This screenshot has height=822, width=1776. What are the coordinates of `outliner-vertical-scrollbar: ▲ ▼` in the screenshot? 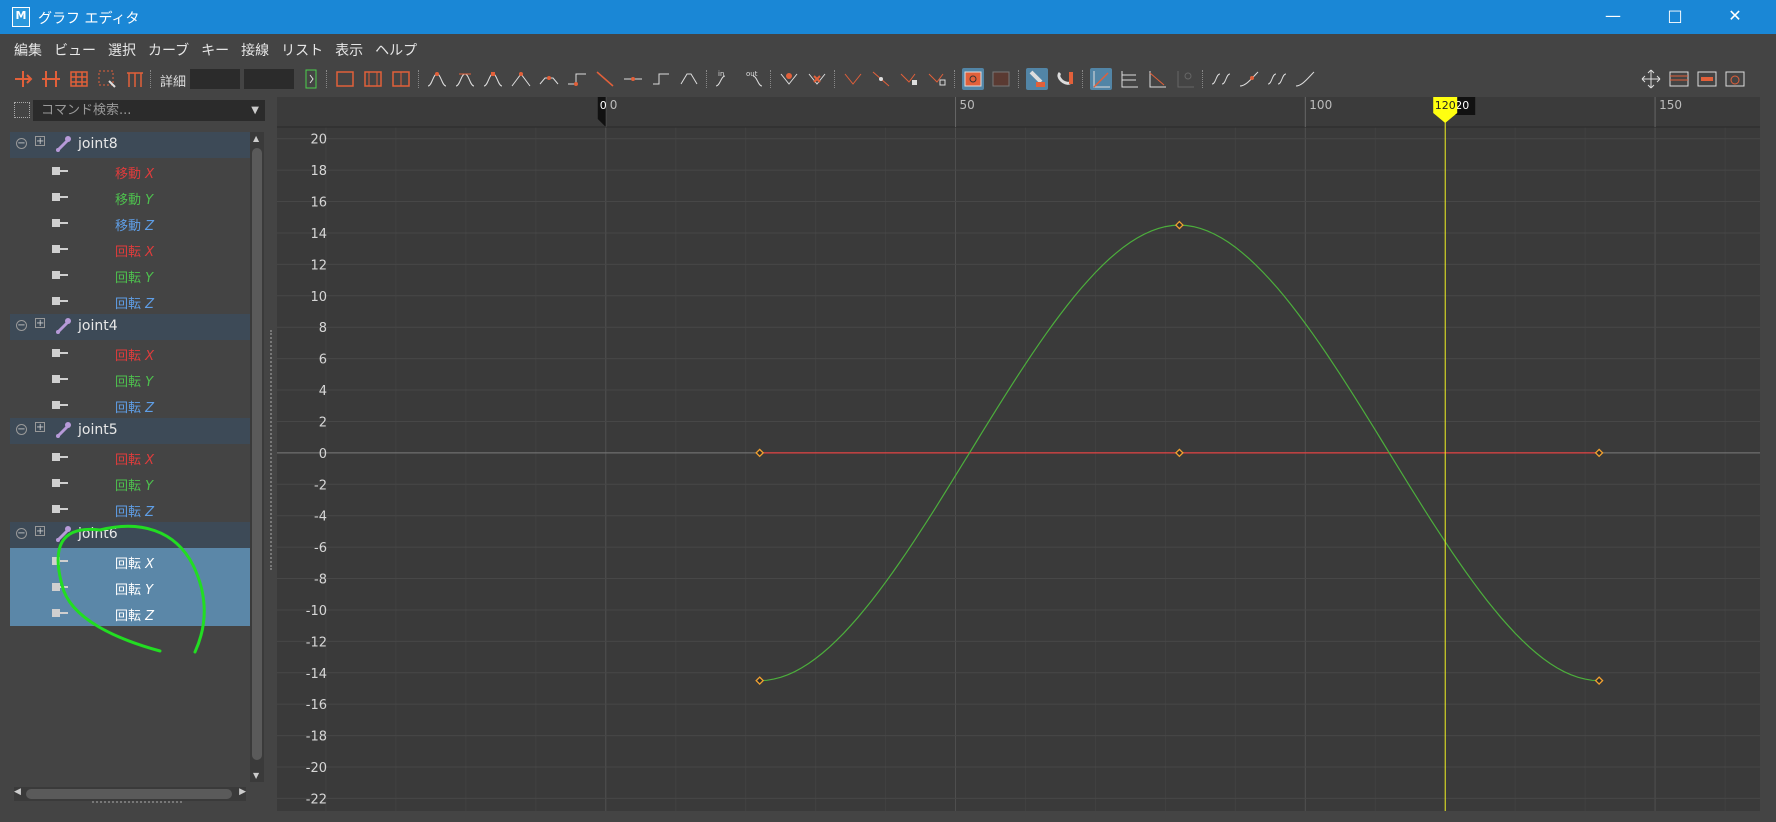 It's located at (257, 457).